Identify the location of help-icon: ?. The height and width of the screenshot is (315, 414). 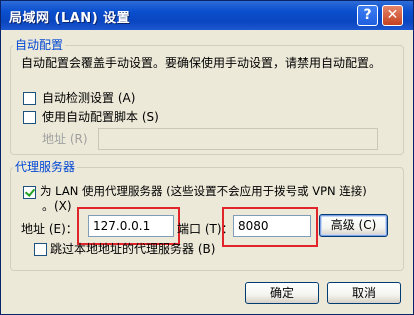
(367, 15).